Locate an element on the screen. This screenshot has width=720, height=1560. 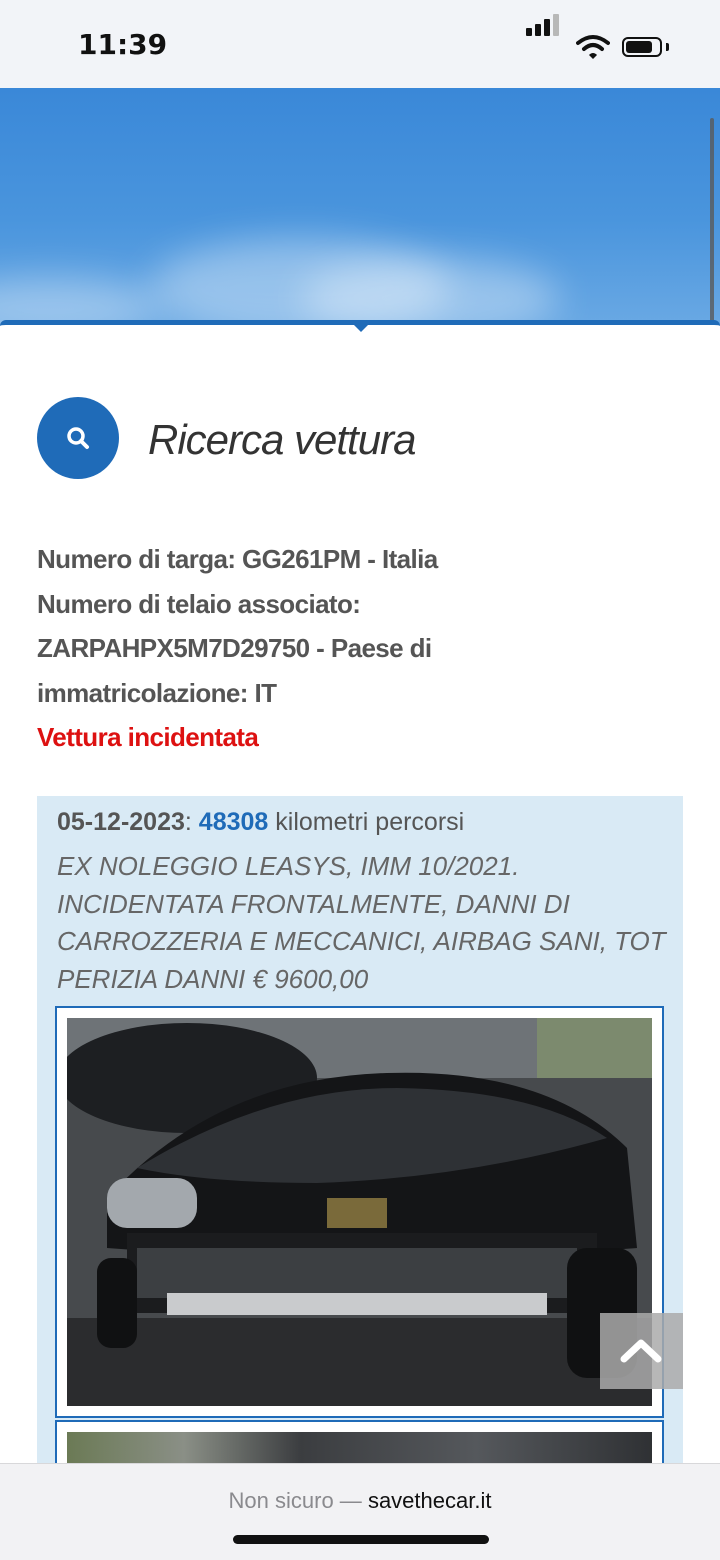
search-icon is located at coordinates (78, 438).